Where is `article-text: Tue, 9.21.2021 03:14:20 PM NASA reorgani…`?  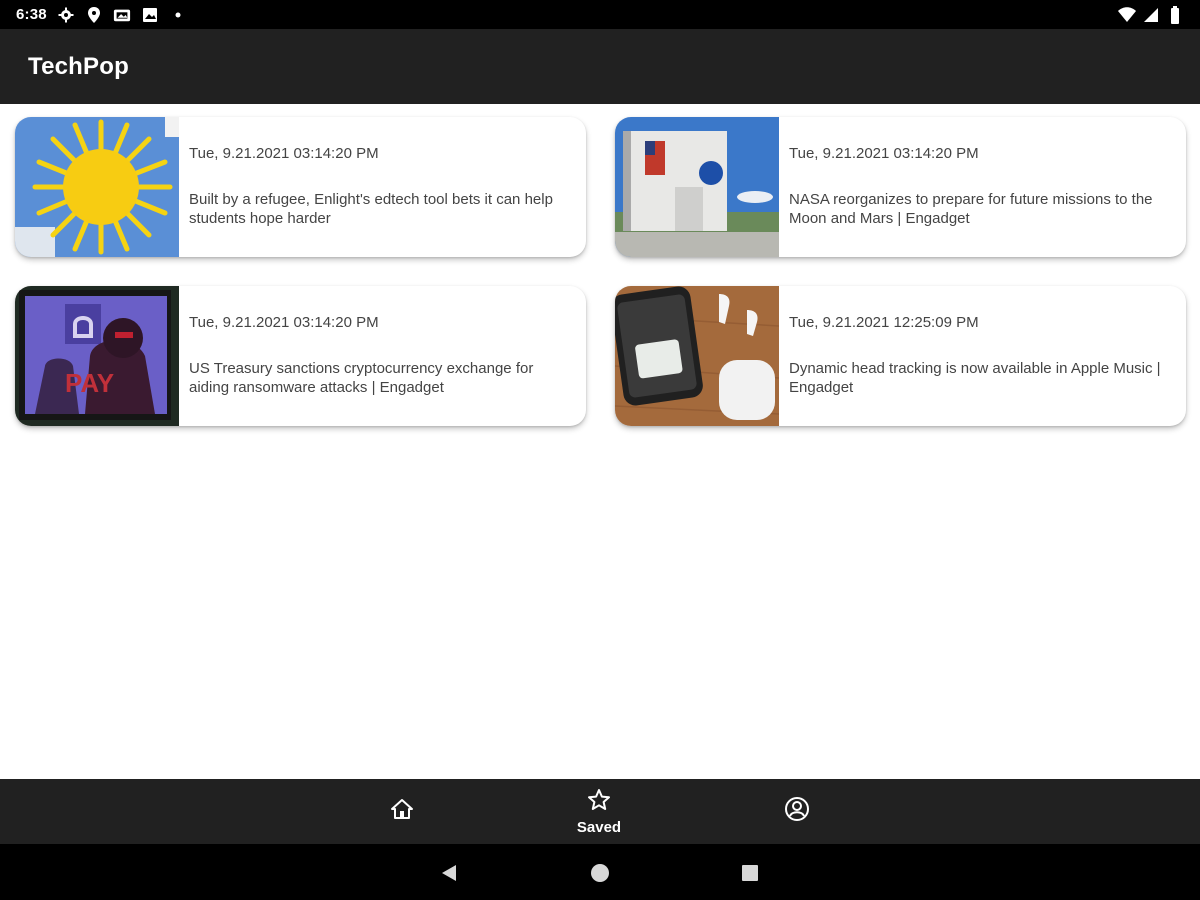 article-text: Tue, 9.21.2021 03:14:20 PM NASA reorgani… is located at coordinates (982, 187).